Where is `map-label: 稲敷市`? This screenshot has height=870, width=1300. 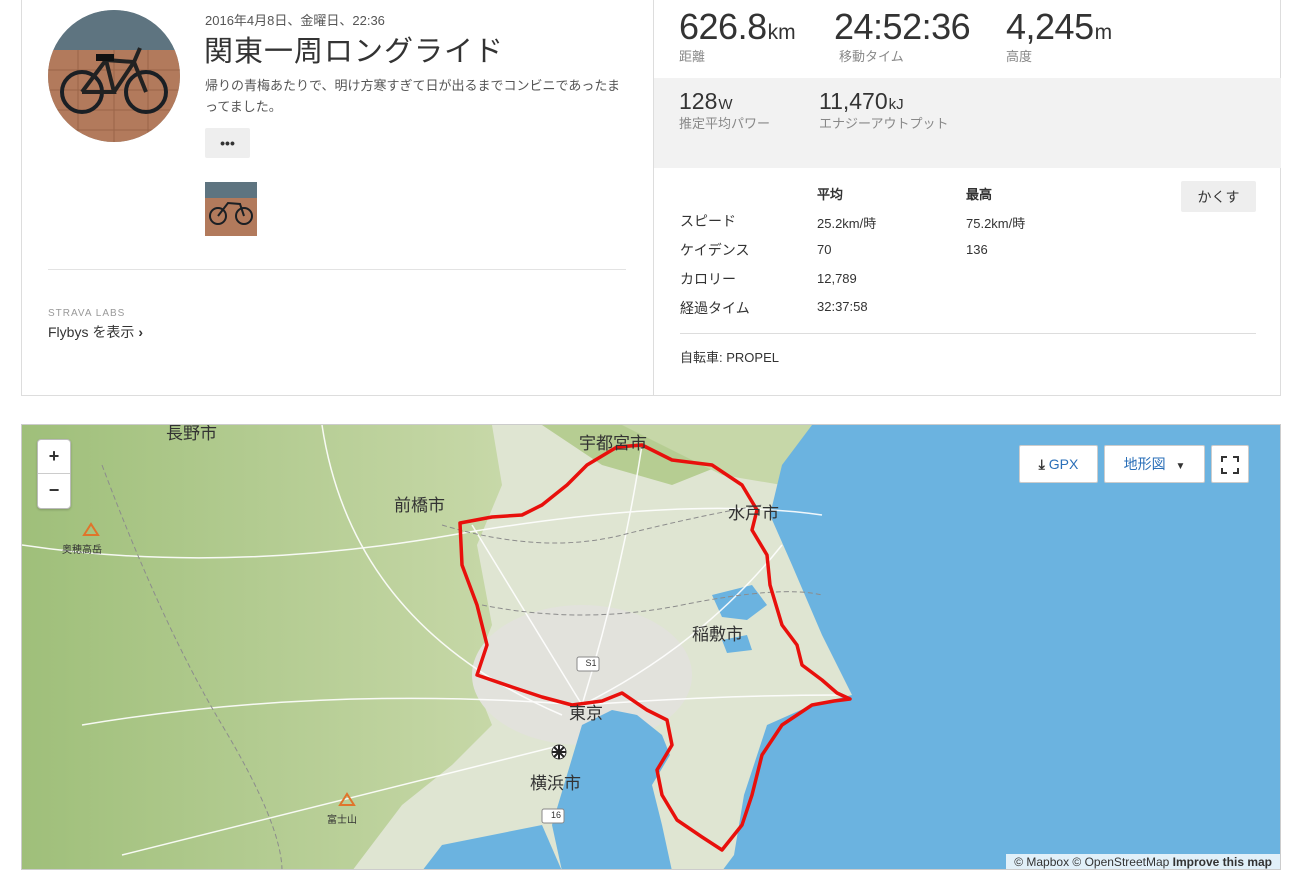
map-label: 稲敷市 is located at coordinates (717, 634).